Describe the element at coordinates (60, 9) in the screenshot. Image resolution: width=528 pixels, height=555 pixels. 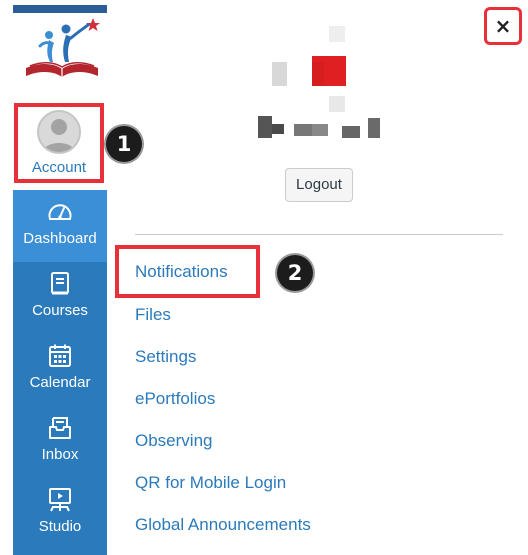
I see `nav-top-accent` at that location.